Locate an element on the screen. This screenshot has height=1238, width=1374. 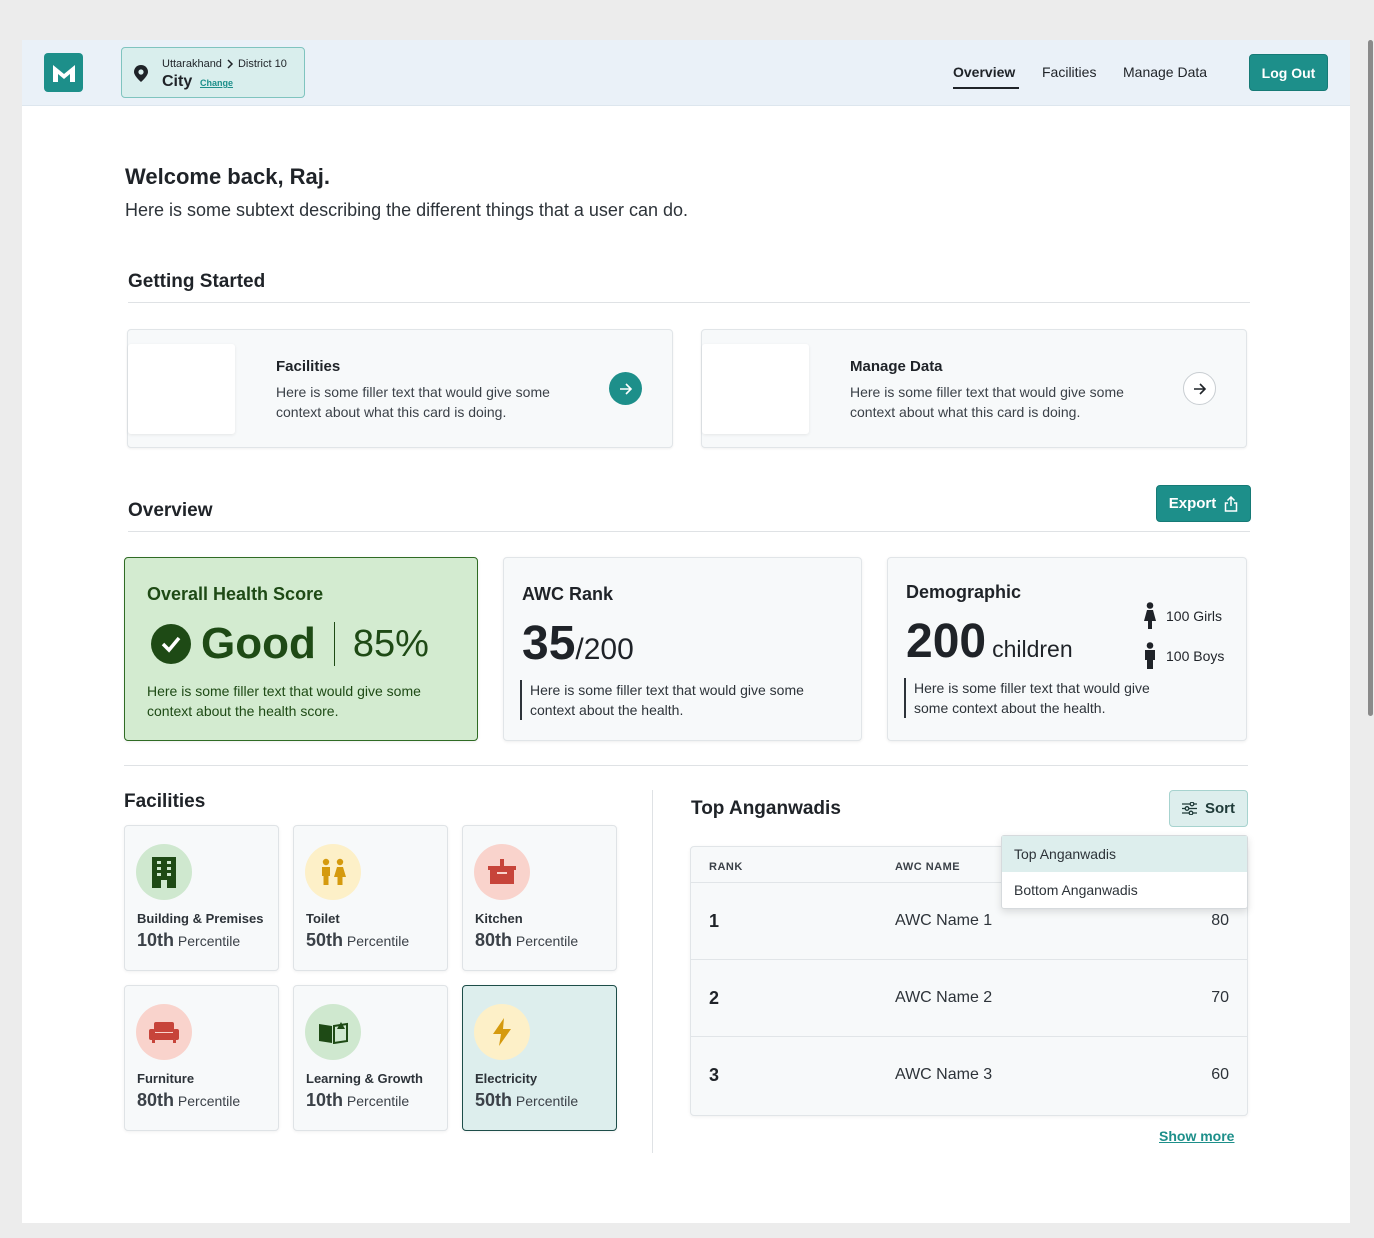
row-score: 80 is located at coordinates (1220, 920).